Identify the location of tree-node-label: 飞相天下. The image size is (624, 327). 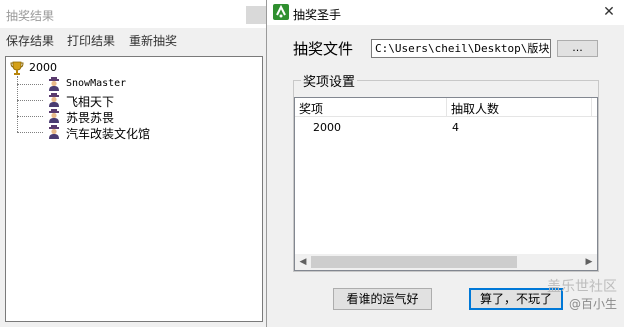
(90, 102).